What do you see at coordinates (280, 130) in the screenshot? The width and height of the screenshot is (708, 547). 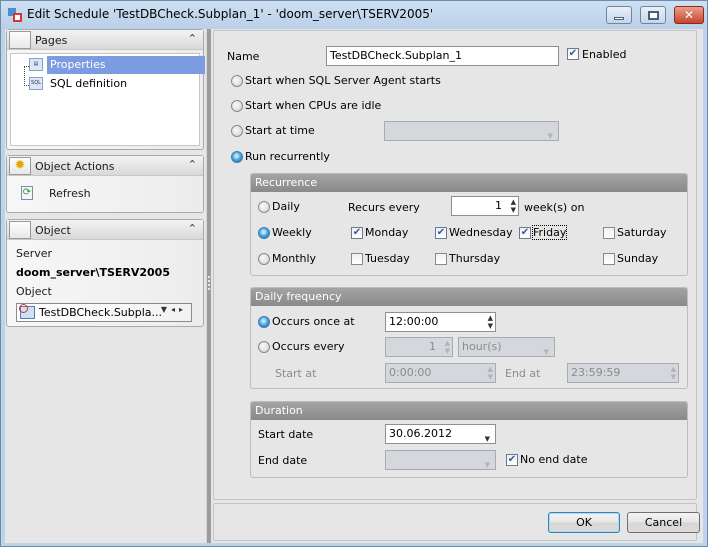 I see `start-at-time-label: Start at time` at bounding box center [280, 130].